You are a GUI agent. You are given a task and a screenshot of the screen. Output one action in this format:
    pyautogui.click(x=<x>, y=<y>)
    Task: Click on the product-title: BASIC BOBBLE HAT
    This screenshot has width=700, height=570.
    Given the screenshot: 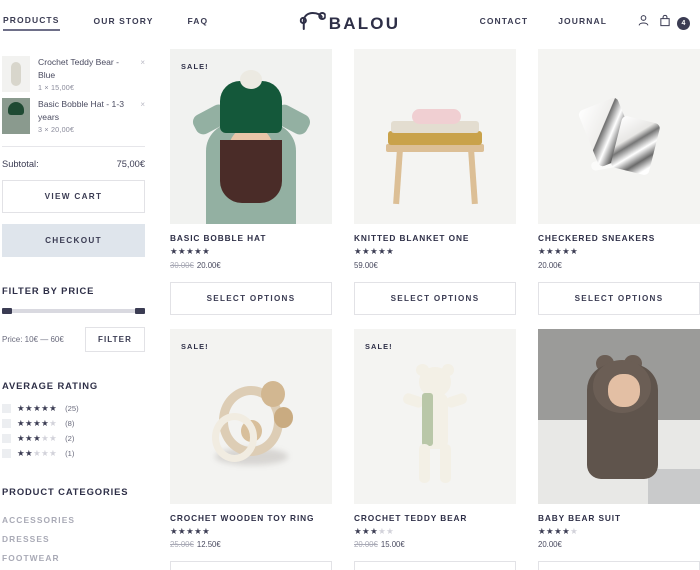 What is the action you would take?
    pyautogui.click(x=251, y=238)
    